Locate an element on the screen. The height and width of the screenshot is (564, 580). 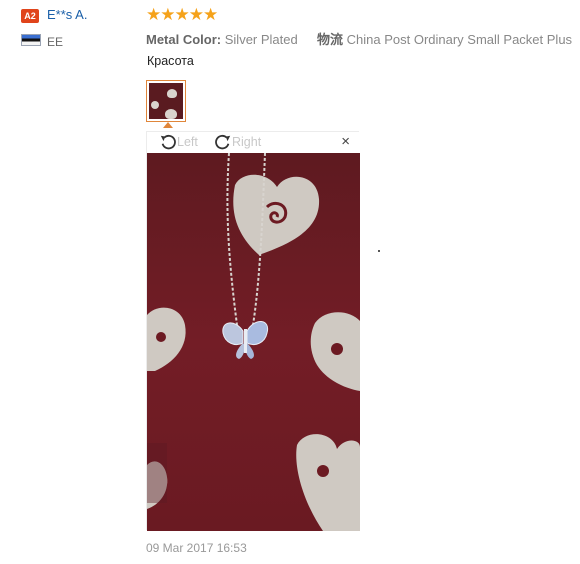
reviewer-name: E**s A. is located at coordinates (67, 14).